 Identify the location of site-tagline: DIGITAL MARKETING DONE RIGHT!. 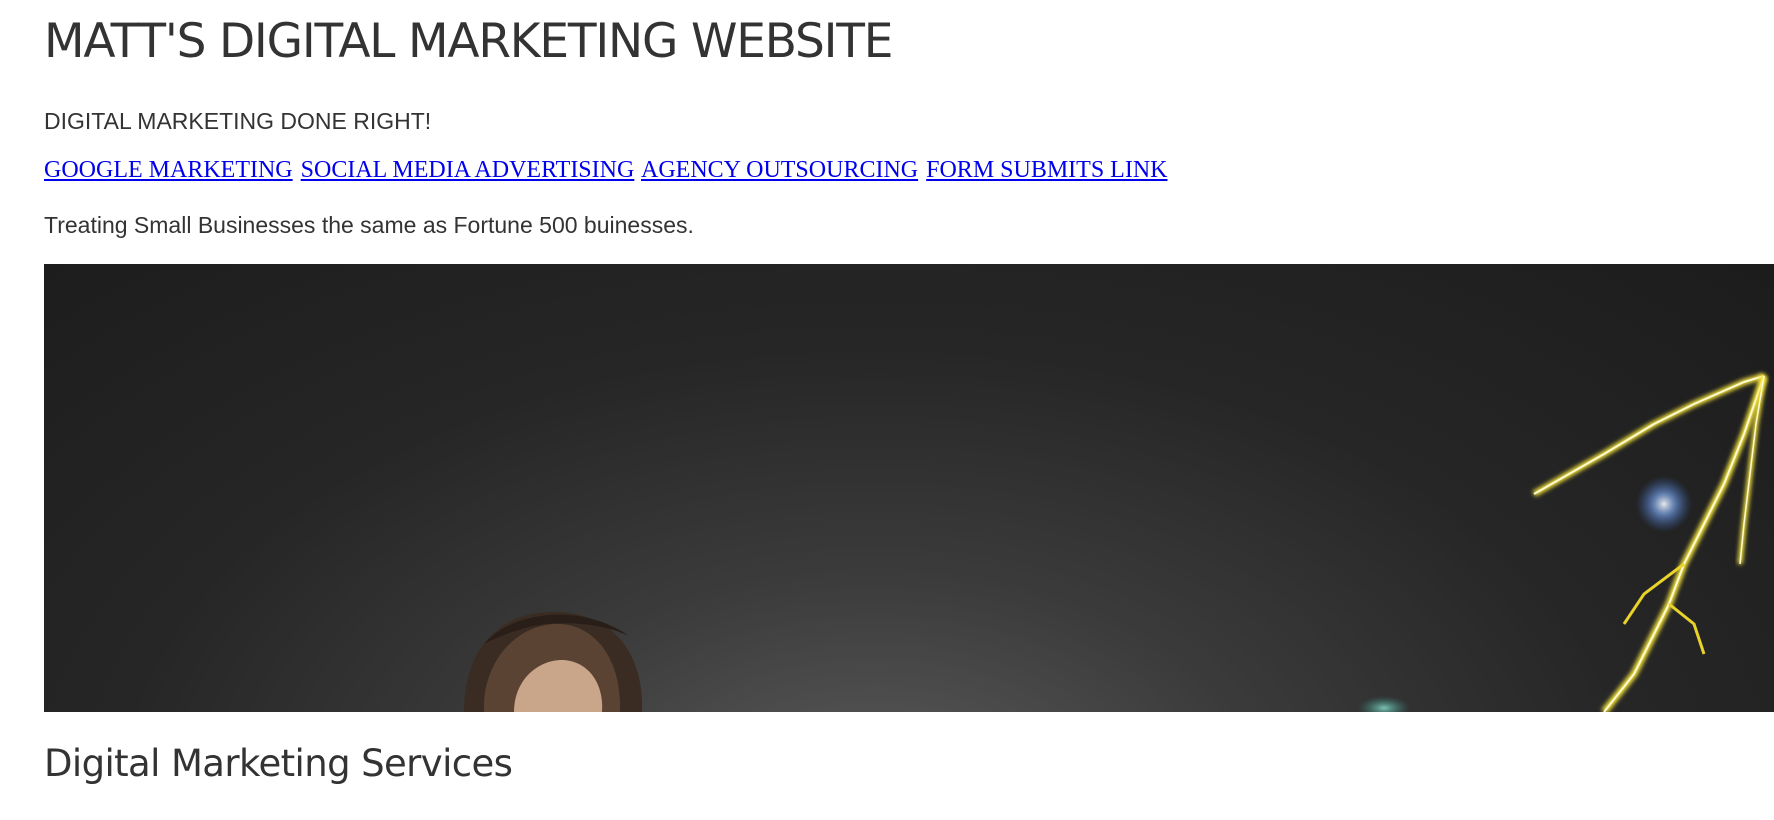
(238, 121).